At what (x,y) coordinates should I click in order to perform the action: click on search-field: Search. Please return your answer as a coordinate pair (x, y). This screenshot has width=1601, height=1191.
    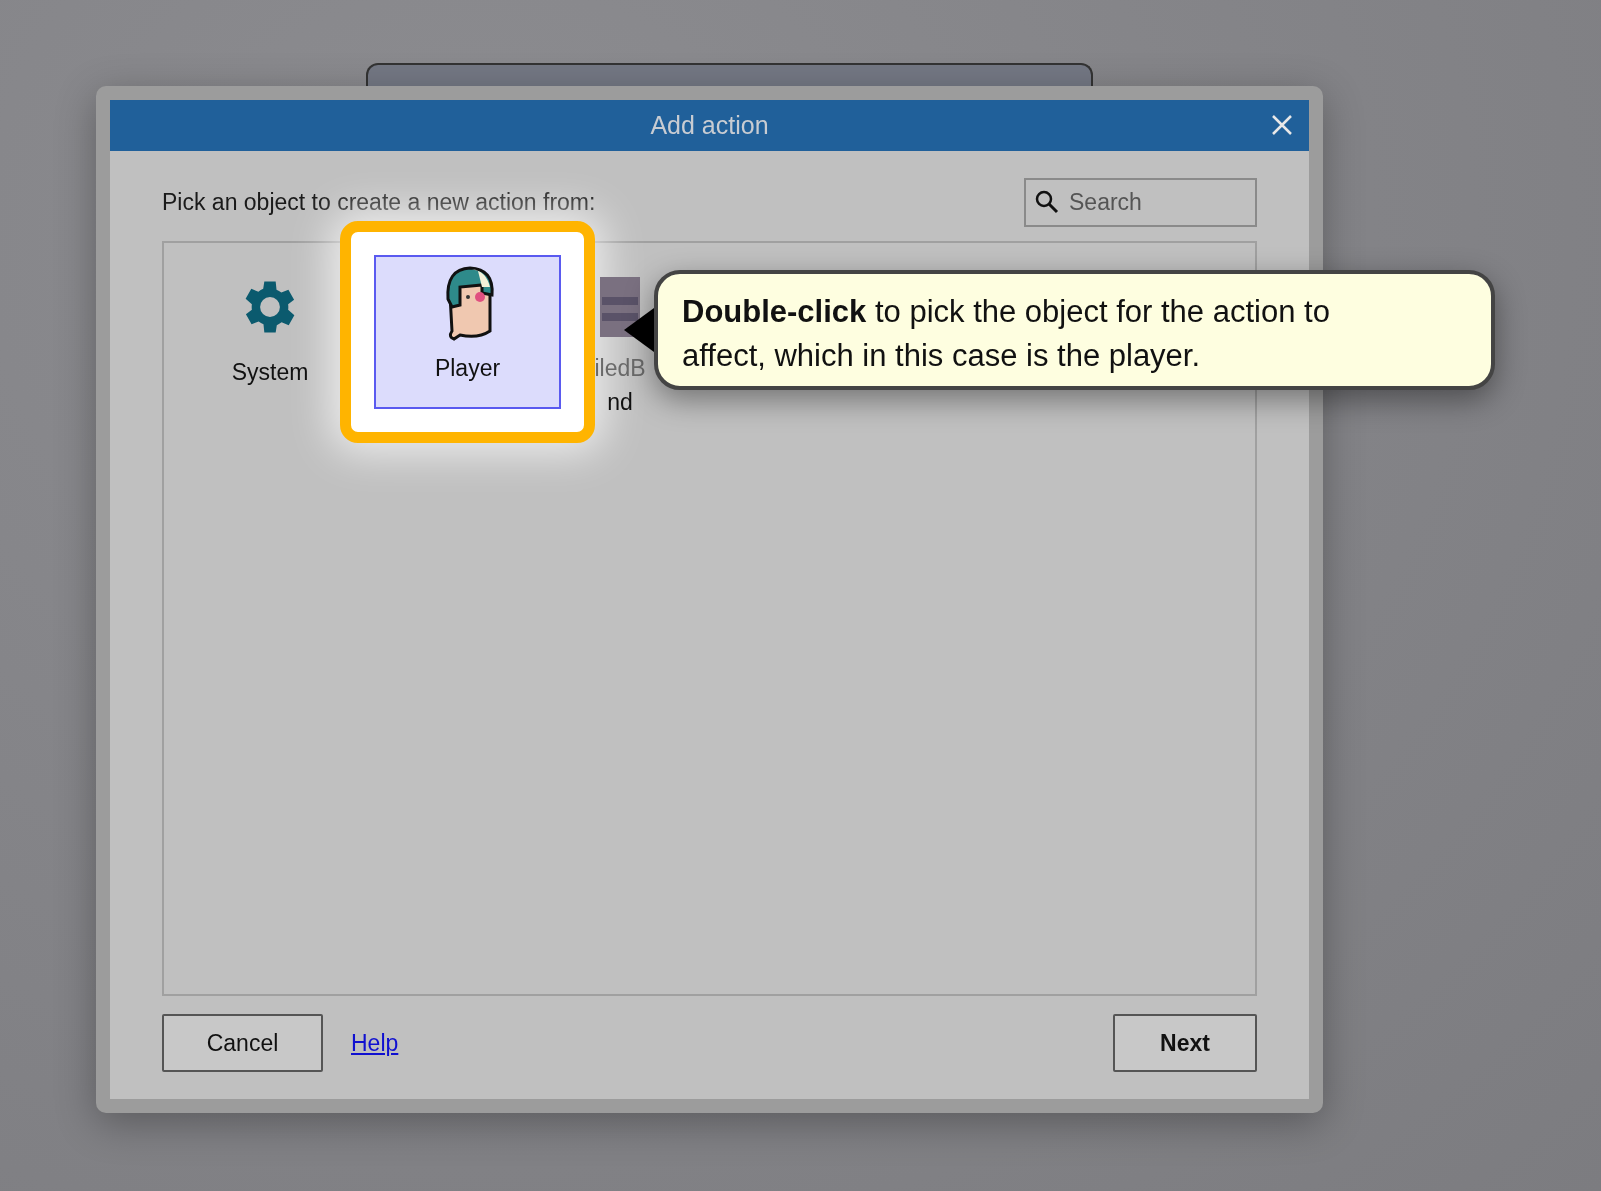
    Looking at the image, I should click on (1140, 202).